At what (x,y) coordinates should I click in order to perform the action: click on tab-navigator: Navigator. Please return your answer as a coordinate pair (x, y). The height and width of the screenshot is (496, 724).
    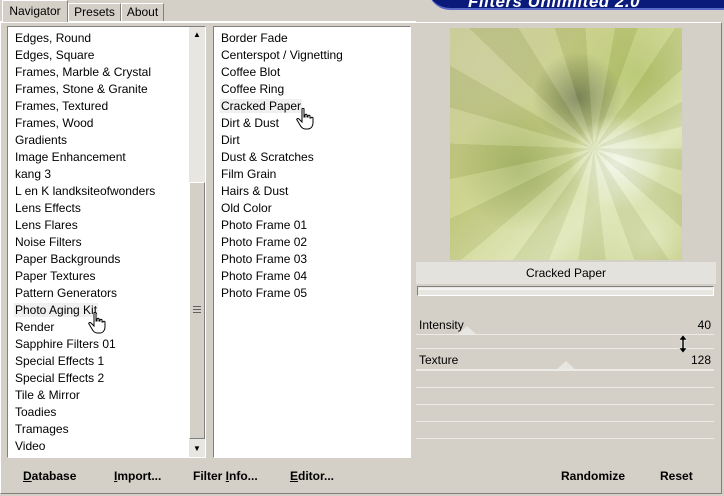
    Looking at the image, I should click on (35, 11).